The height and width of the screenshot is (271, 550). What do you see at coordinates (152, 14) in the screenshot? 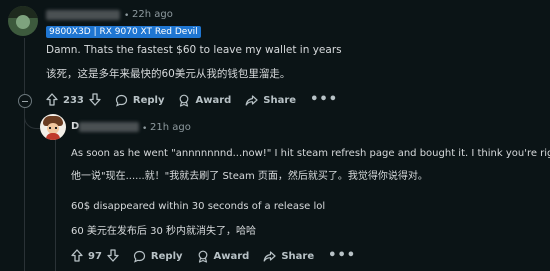
I see `comment-timestamp: 22h ago` at bounding box center [152, 14].